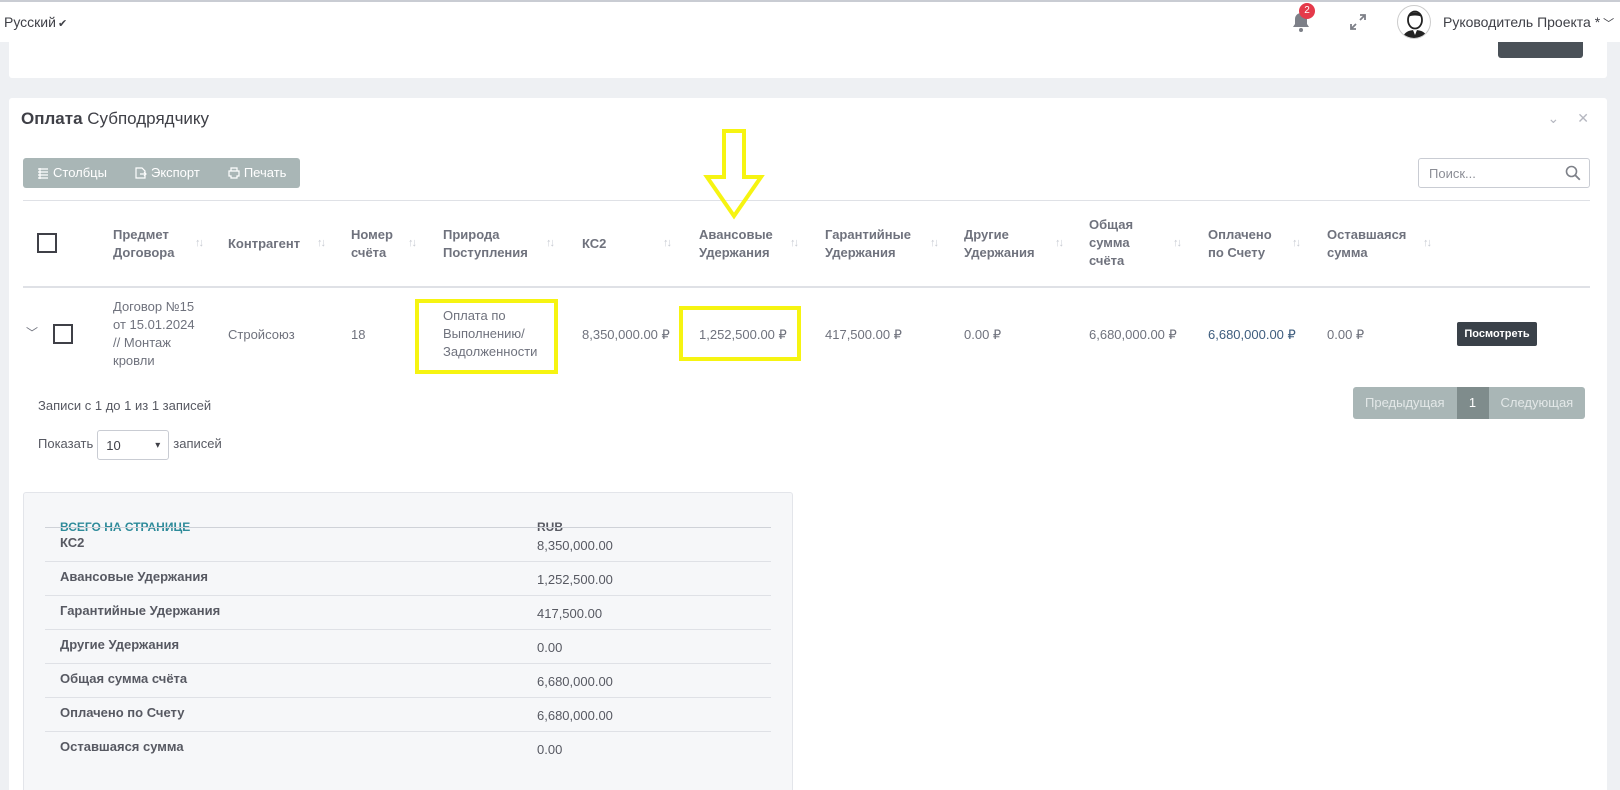 The image size is (1620, 790). What do you see at coordinates (1252, 335) in the screenshot?
I see `cell-paid-link: 6,680,000.00 ₽` at bounding box center [1252, 335].